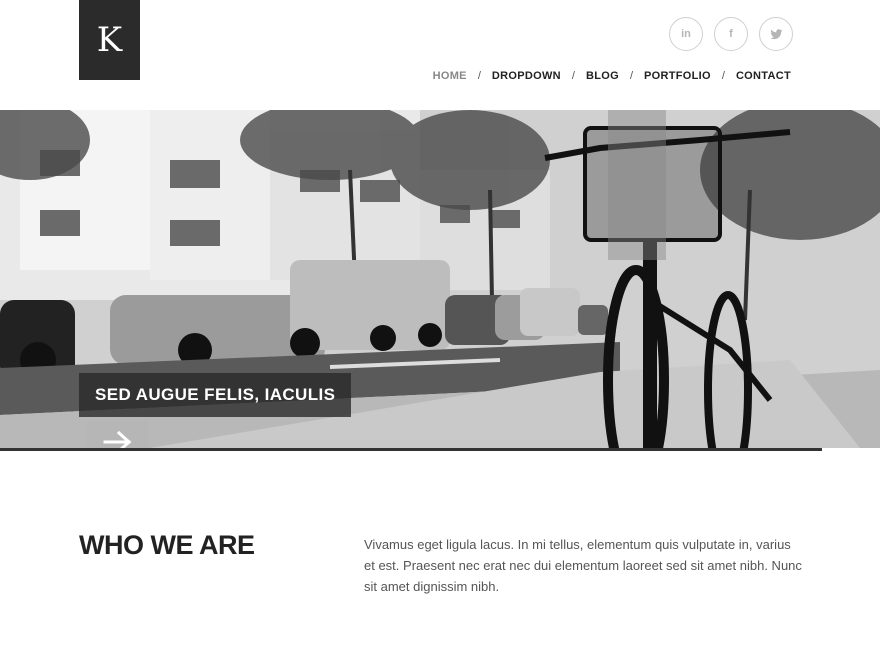 The image size is (880, 660). I want to click on twitter-icon, so click(776, 34).